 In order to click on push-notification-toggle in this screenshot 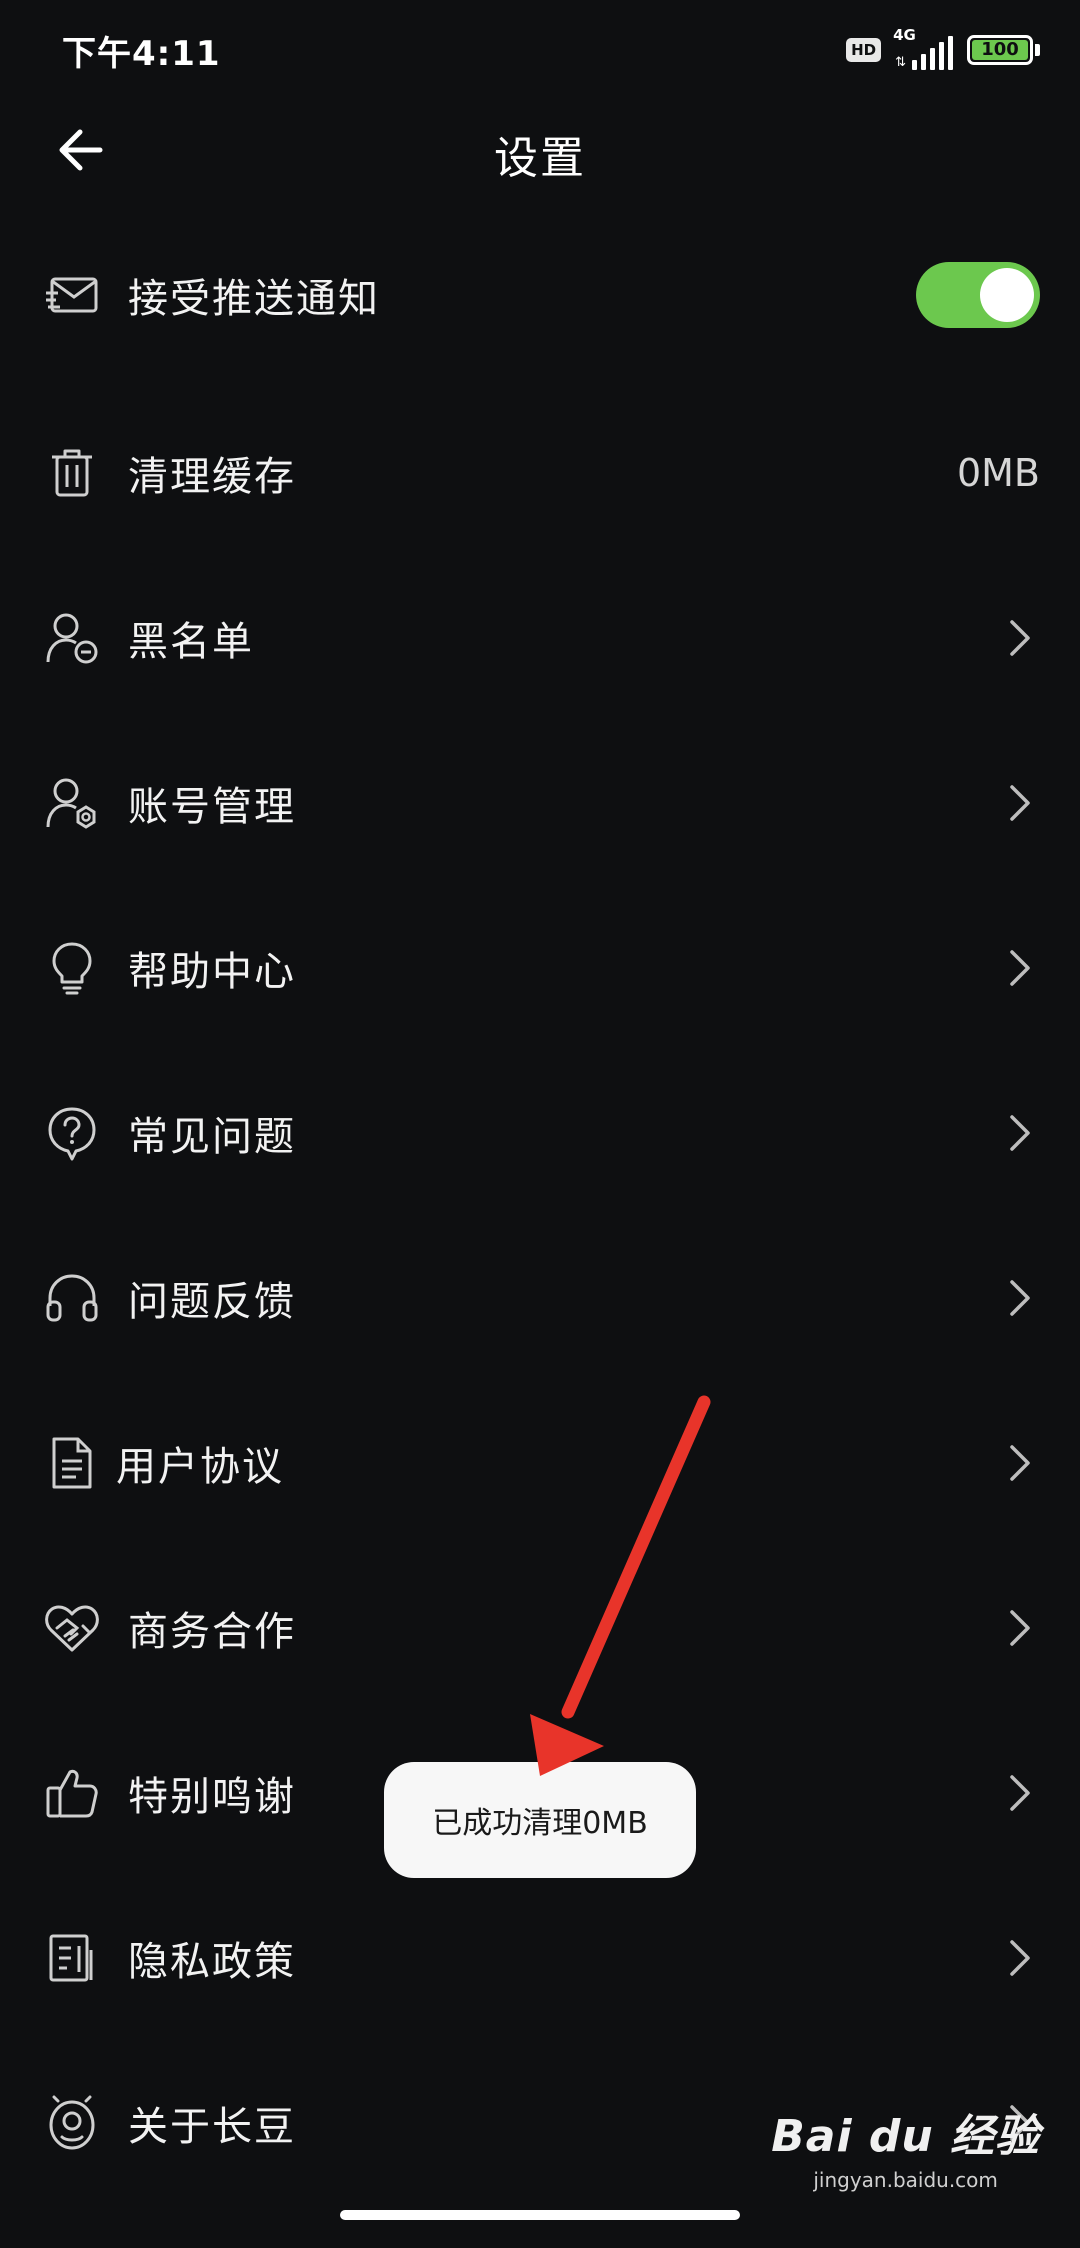, I will do `click(978, 295)`.